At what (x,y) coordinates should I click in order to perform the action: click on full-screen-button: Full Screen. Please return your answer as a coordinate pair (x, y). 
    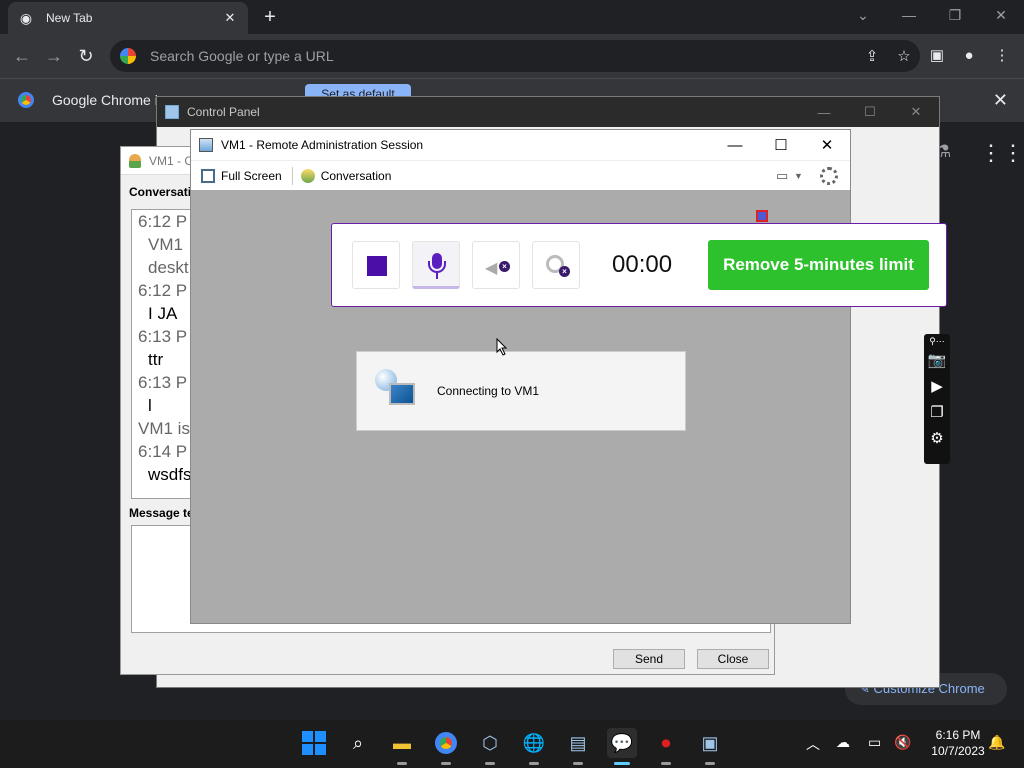
    Looking at the image, I should click on (241, 175).